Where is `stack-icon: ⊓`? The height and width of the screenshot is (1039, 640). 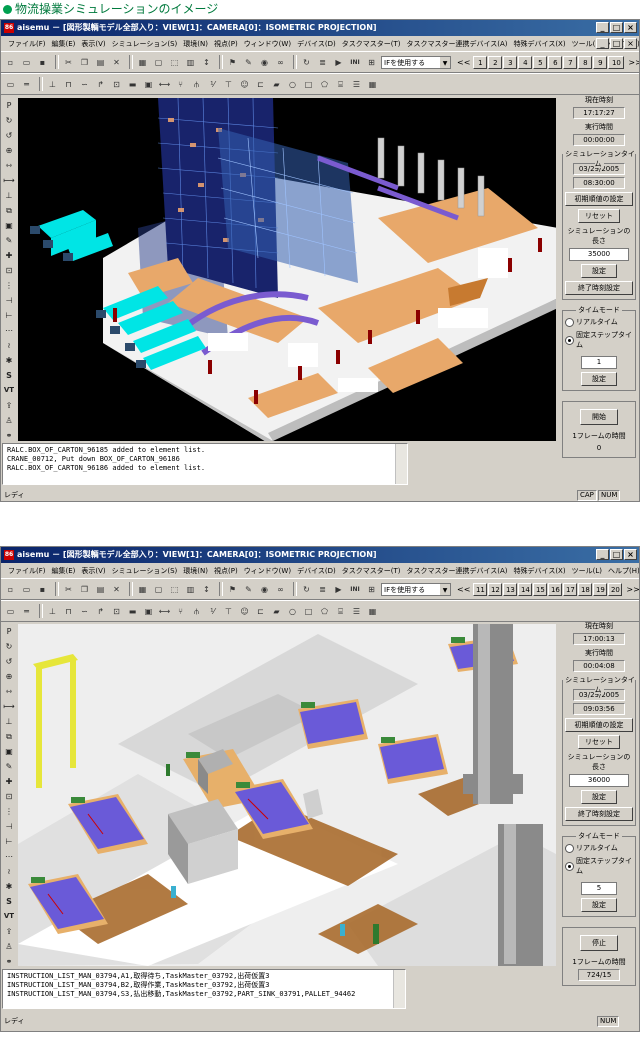
stack-icon: ⊓ is located at coordinates (68, 84).